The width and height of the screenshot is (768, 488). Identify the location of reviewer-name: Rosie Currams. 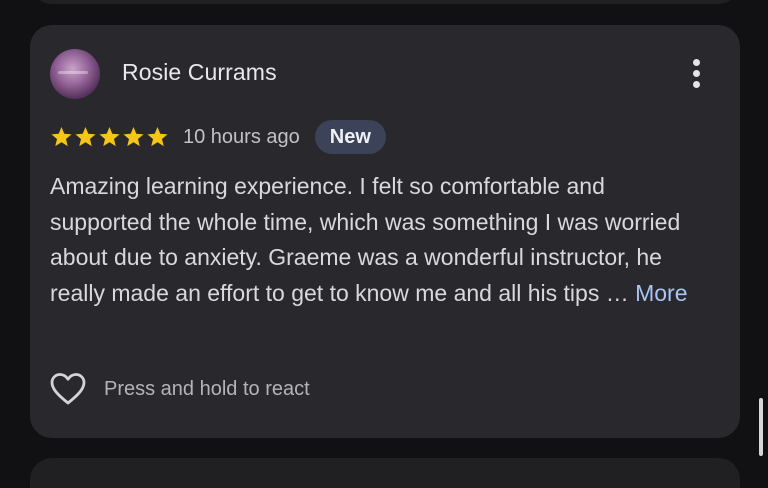
(199, 72).